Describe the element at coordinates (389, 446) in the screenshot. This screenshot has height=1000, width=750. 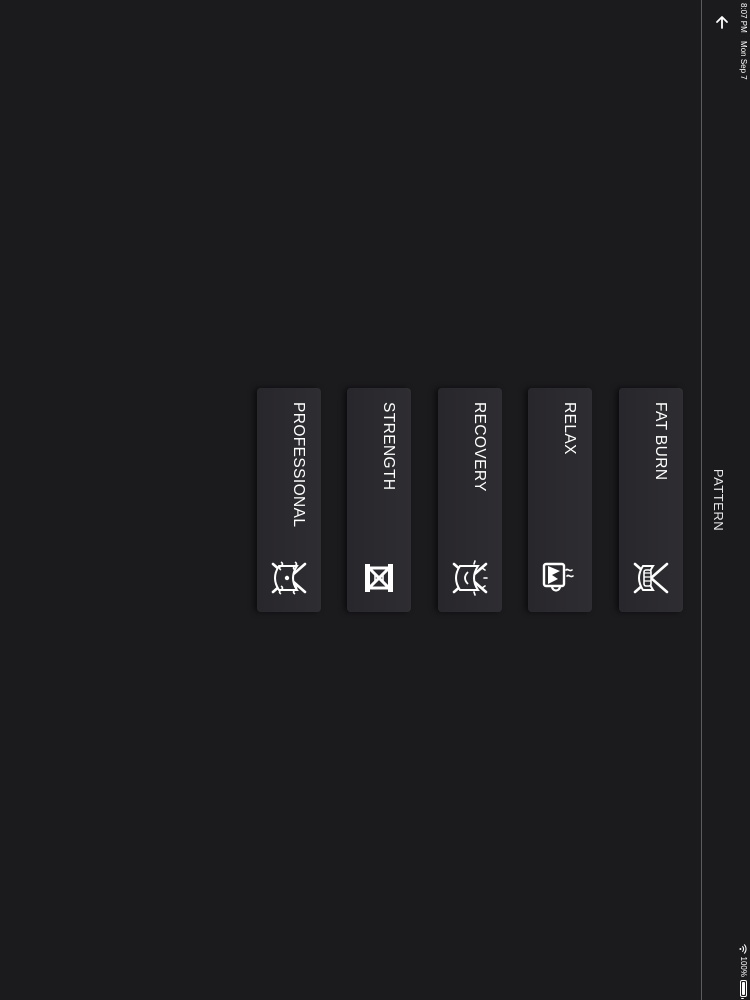
I see `mode-label: STRENGTH` at that location.